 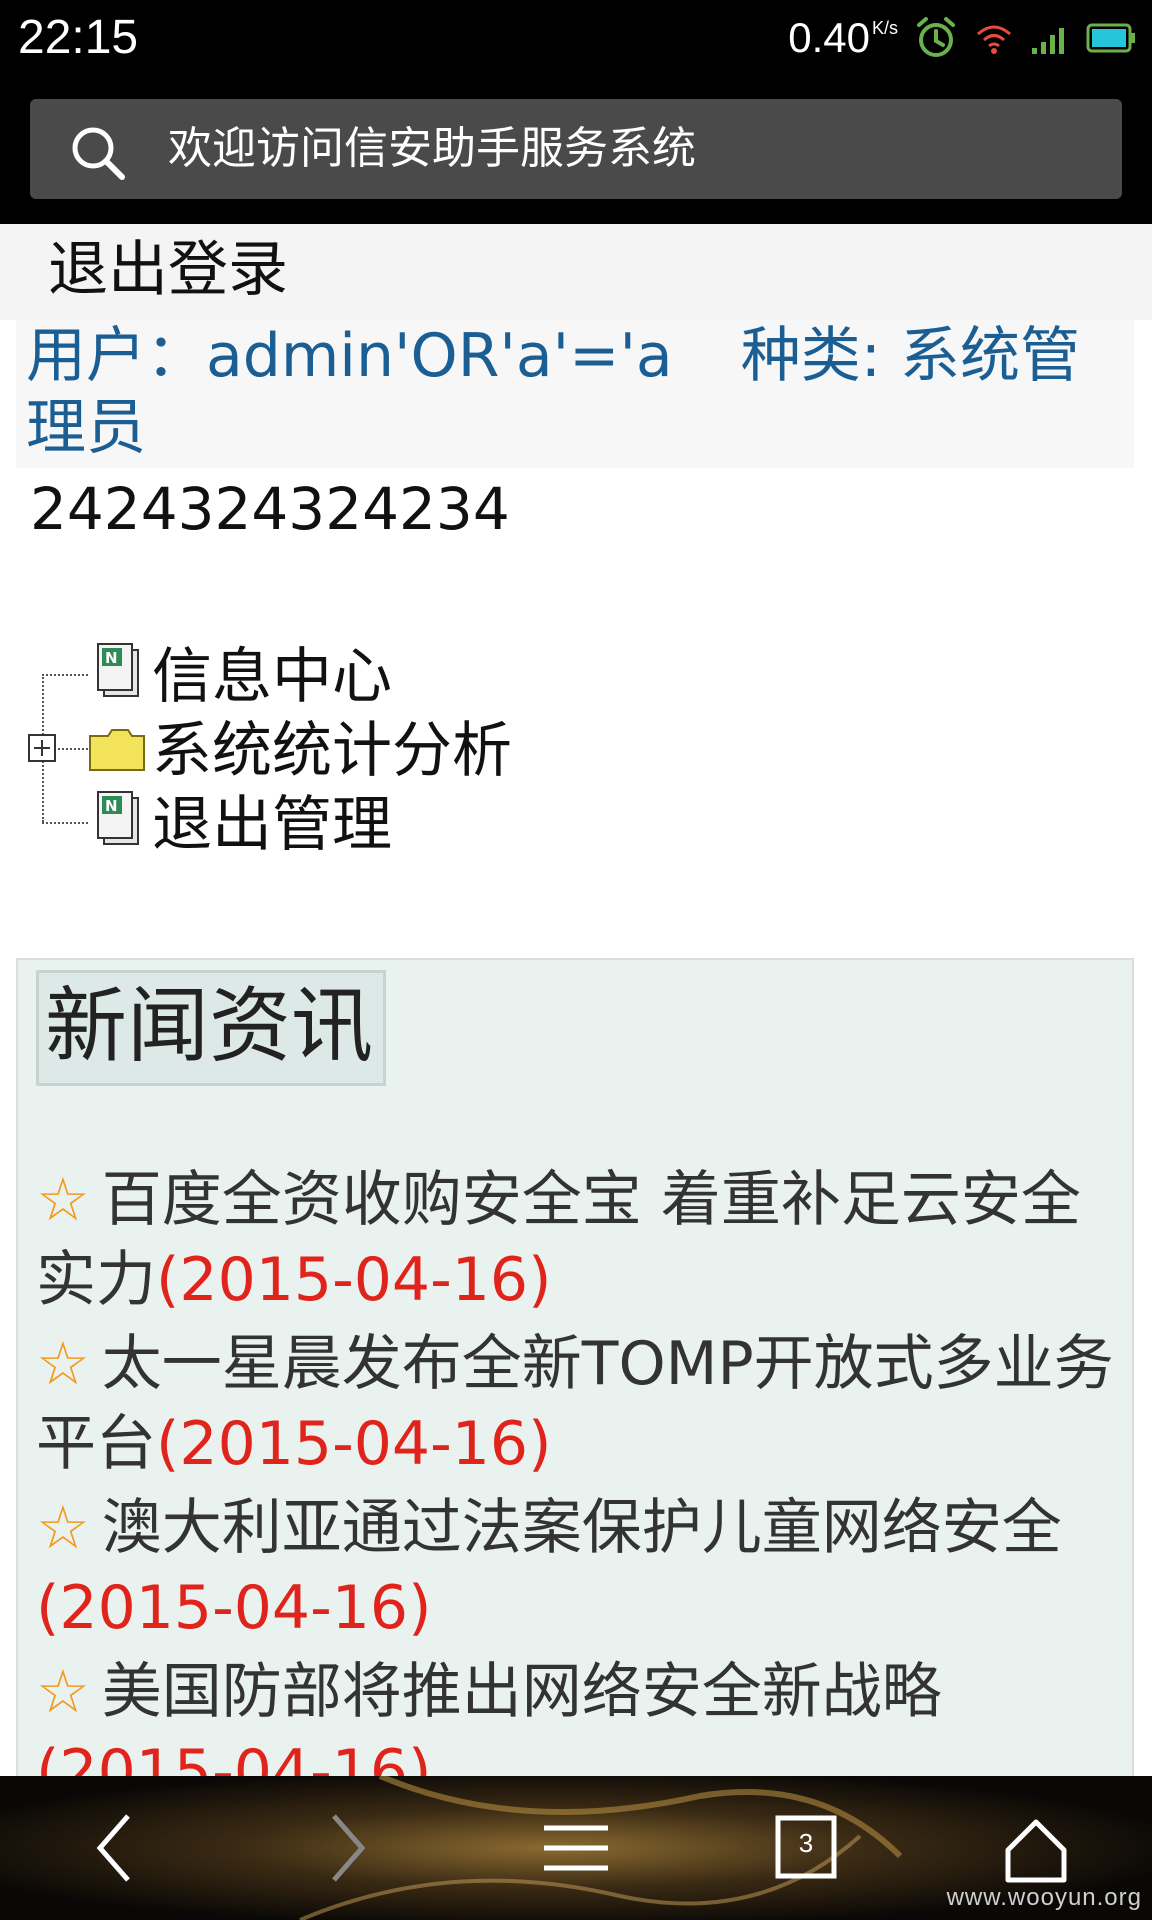 I want to click on address-bar: 欢迎访问信安助手服务系统, so click(x=576, y=149).